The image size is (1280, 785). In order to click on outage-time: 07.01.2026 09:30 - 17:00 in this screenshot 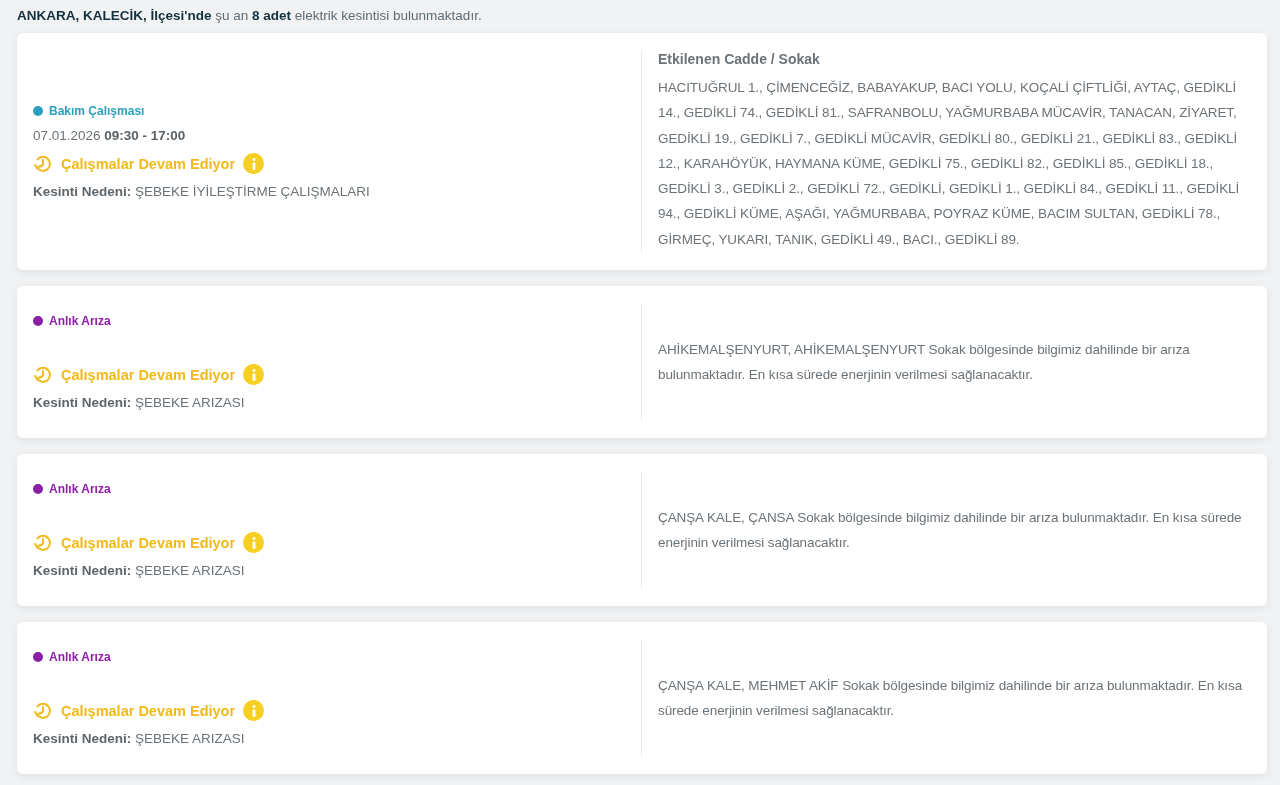, I will do `click(110, 136)`.